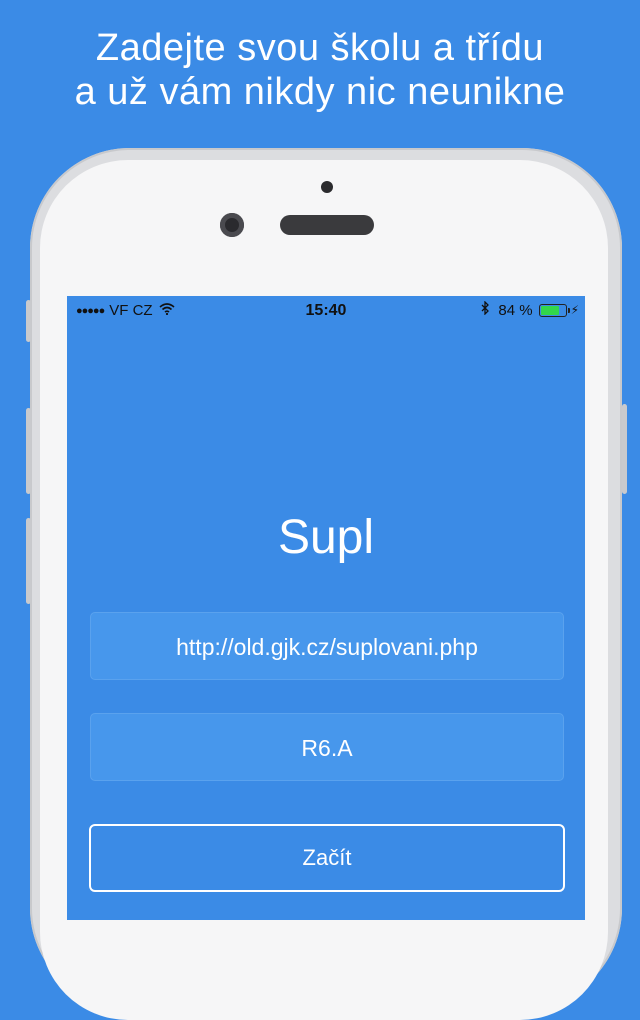 The height and width of the screenshot is (1020, 640). What do you see at coordinates (326, 310) in the screenshot?
I see `status-bar: ●●●●● VF CZ 15:40 84 % ⚡` at bounding box center [326, 310].